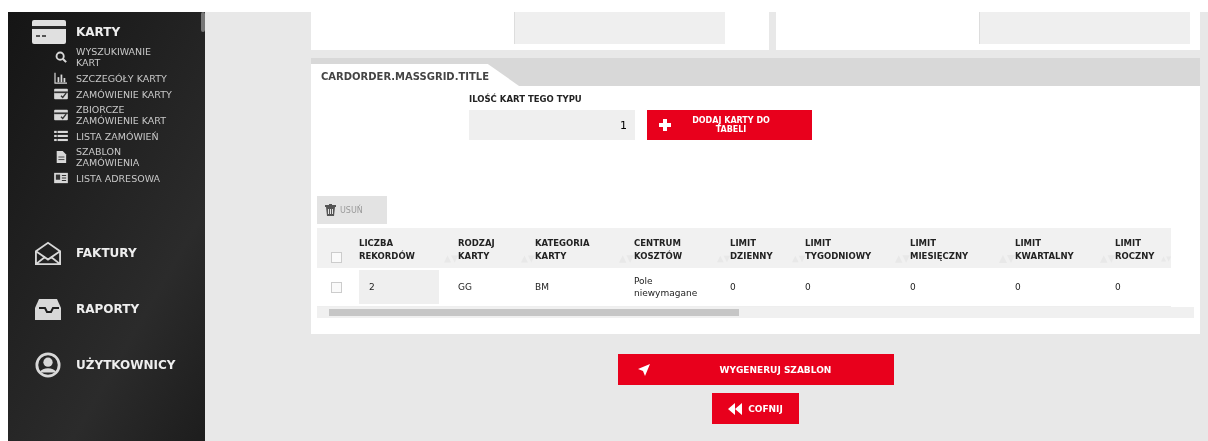 The width and height of the screenshot is (1208, 441). I want to click on horizontal-scrollbar, so click(755, 312).